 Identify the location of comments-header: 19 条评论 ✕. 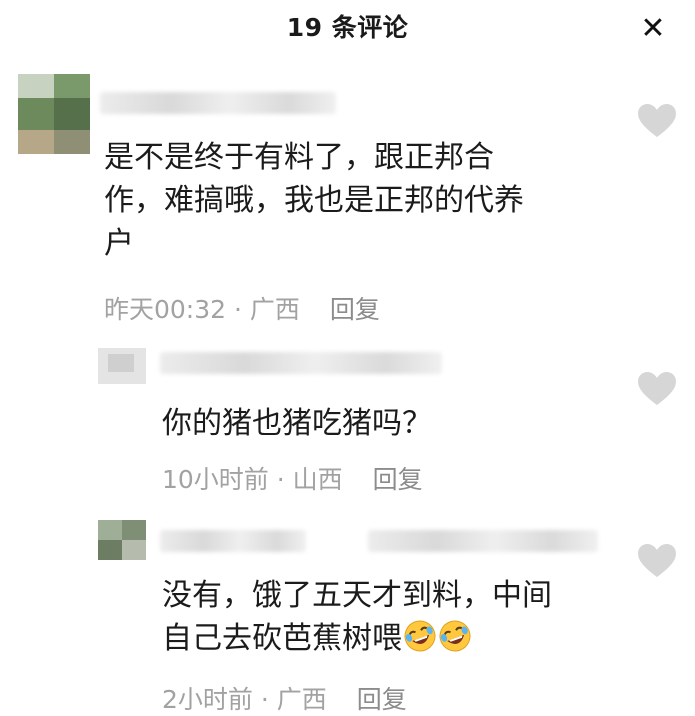
(347, 28).